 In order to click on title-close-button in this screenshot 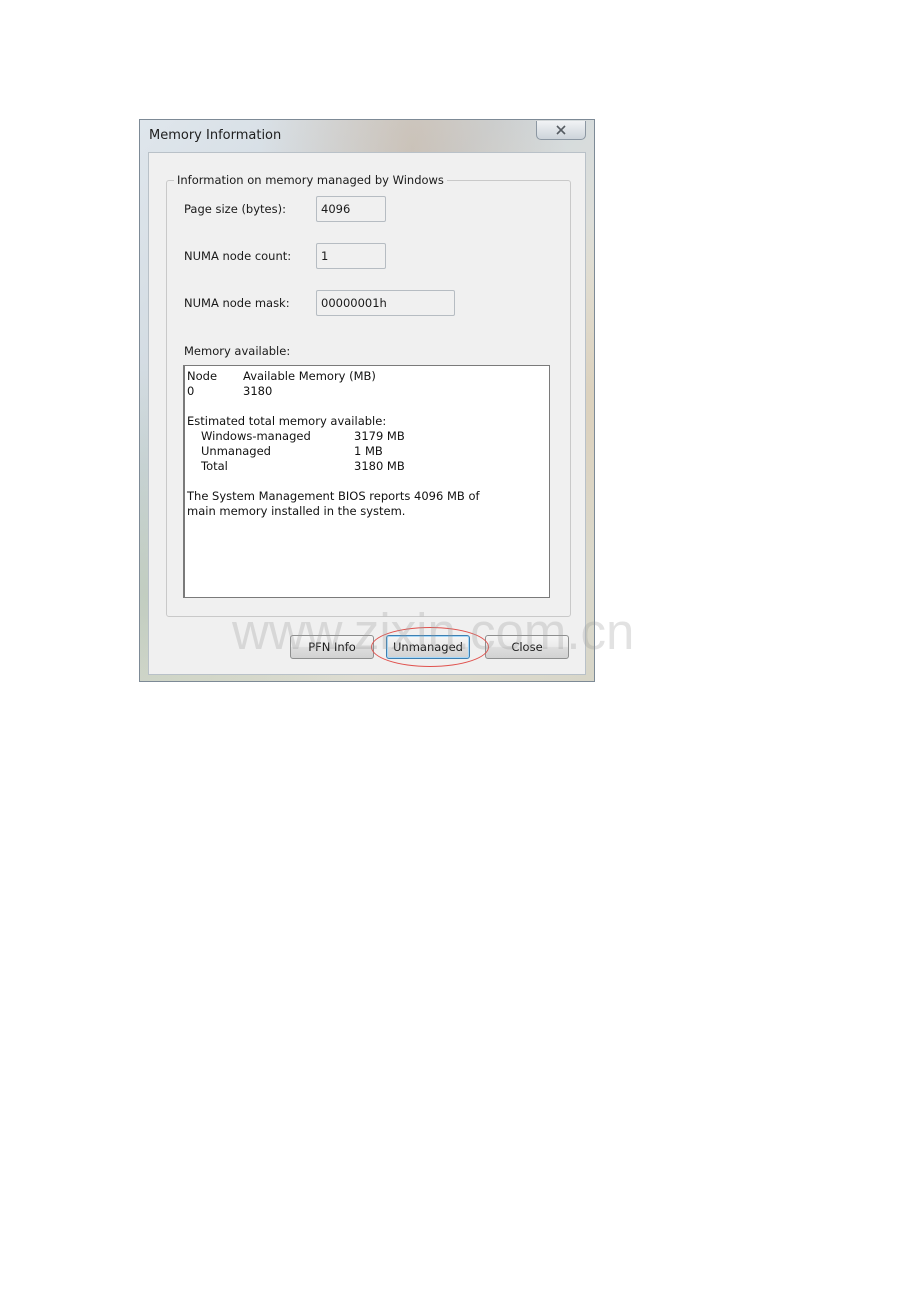, I will do `click(561, 130)`.